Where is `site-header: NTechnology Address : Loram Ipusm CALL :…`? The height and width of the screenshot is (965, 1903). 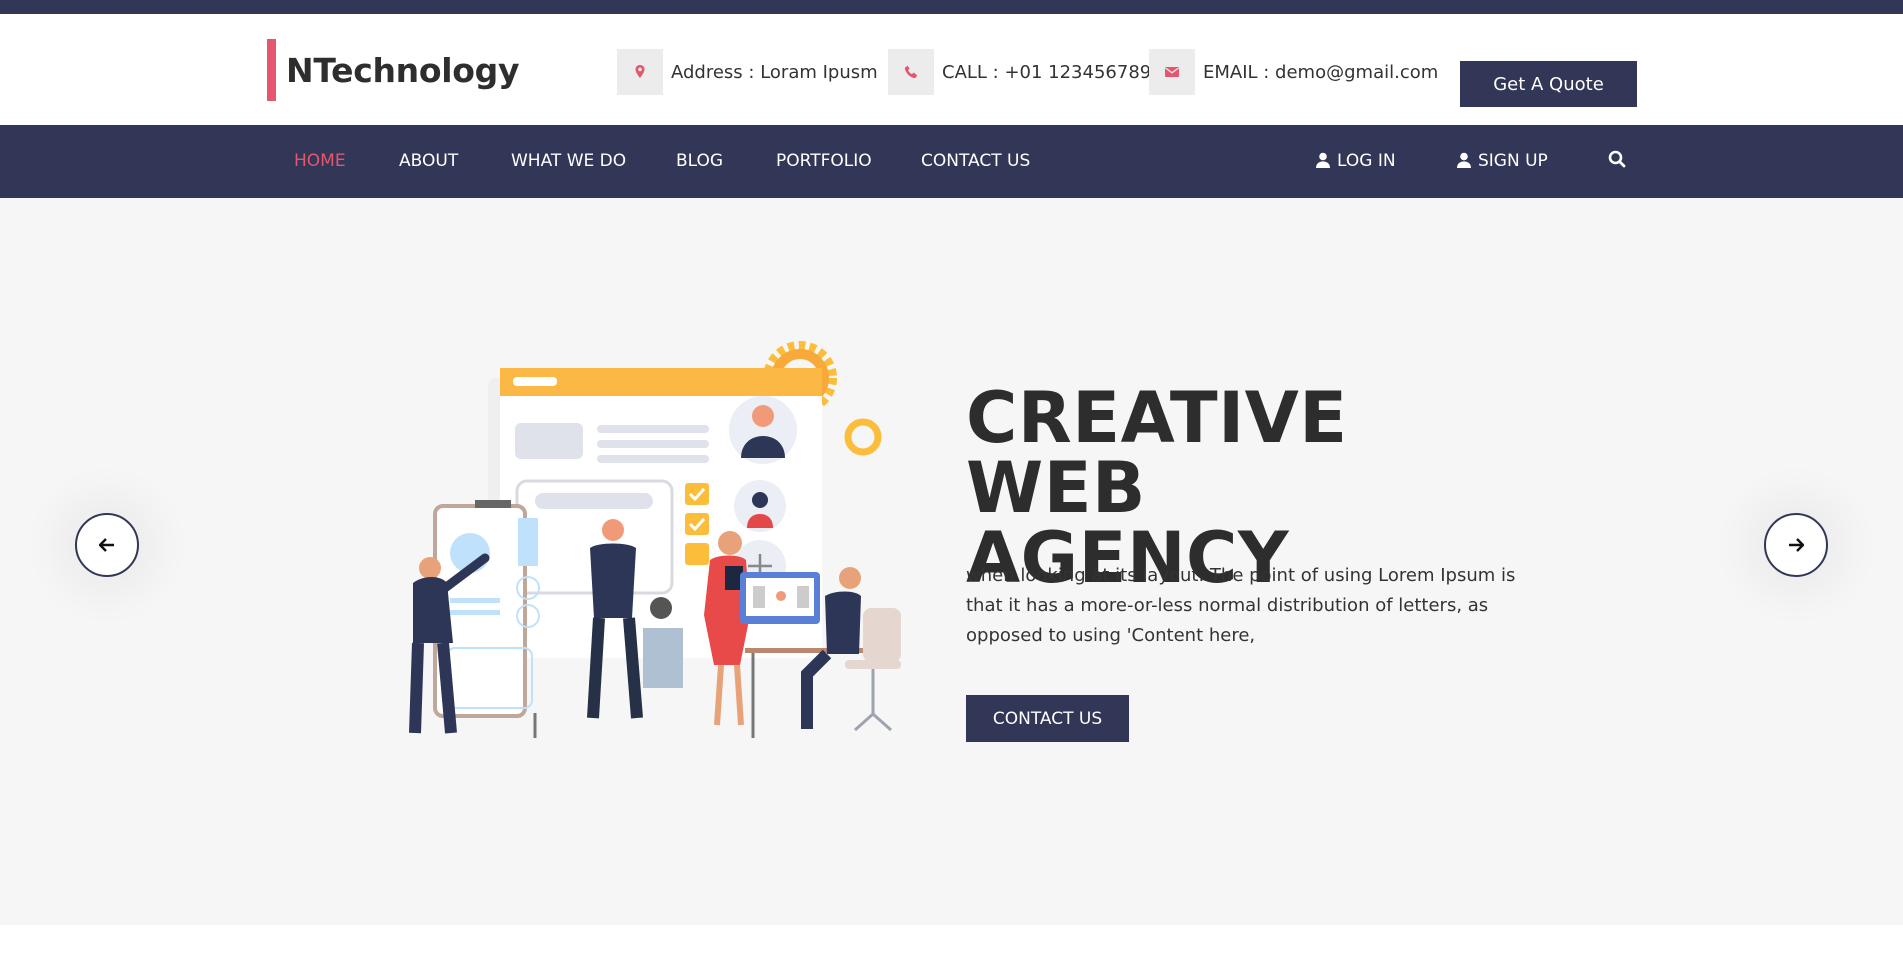
site-header: NTechnology Address : Loram Ipusm CALL :… is located at coordinates (951, 69).